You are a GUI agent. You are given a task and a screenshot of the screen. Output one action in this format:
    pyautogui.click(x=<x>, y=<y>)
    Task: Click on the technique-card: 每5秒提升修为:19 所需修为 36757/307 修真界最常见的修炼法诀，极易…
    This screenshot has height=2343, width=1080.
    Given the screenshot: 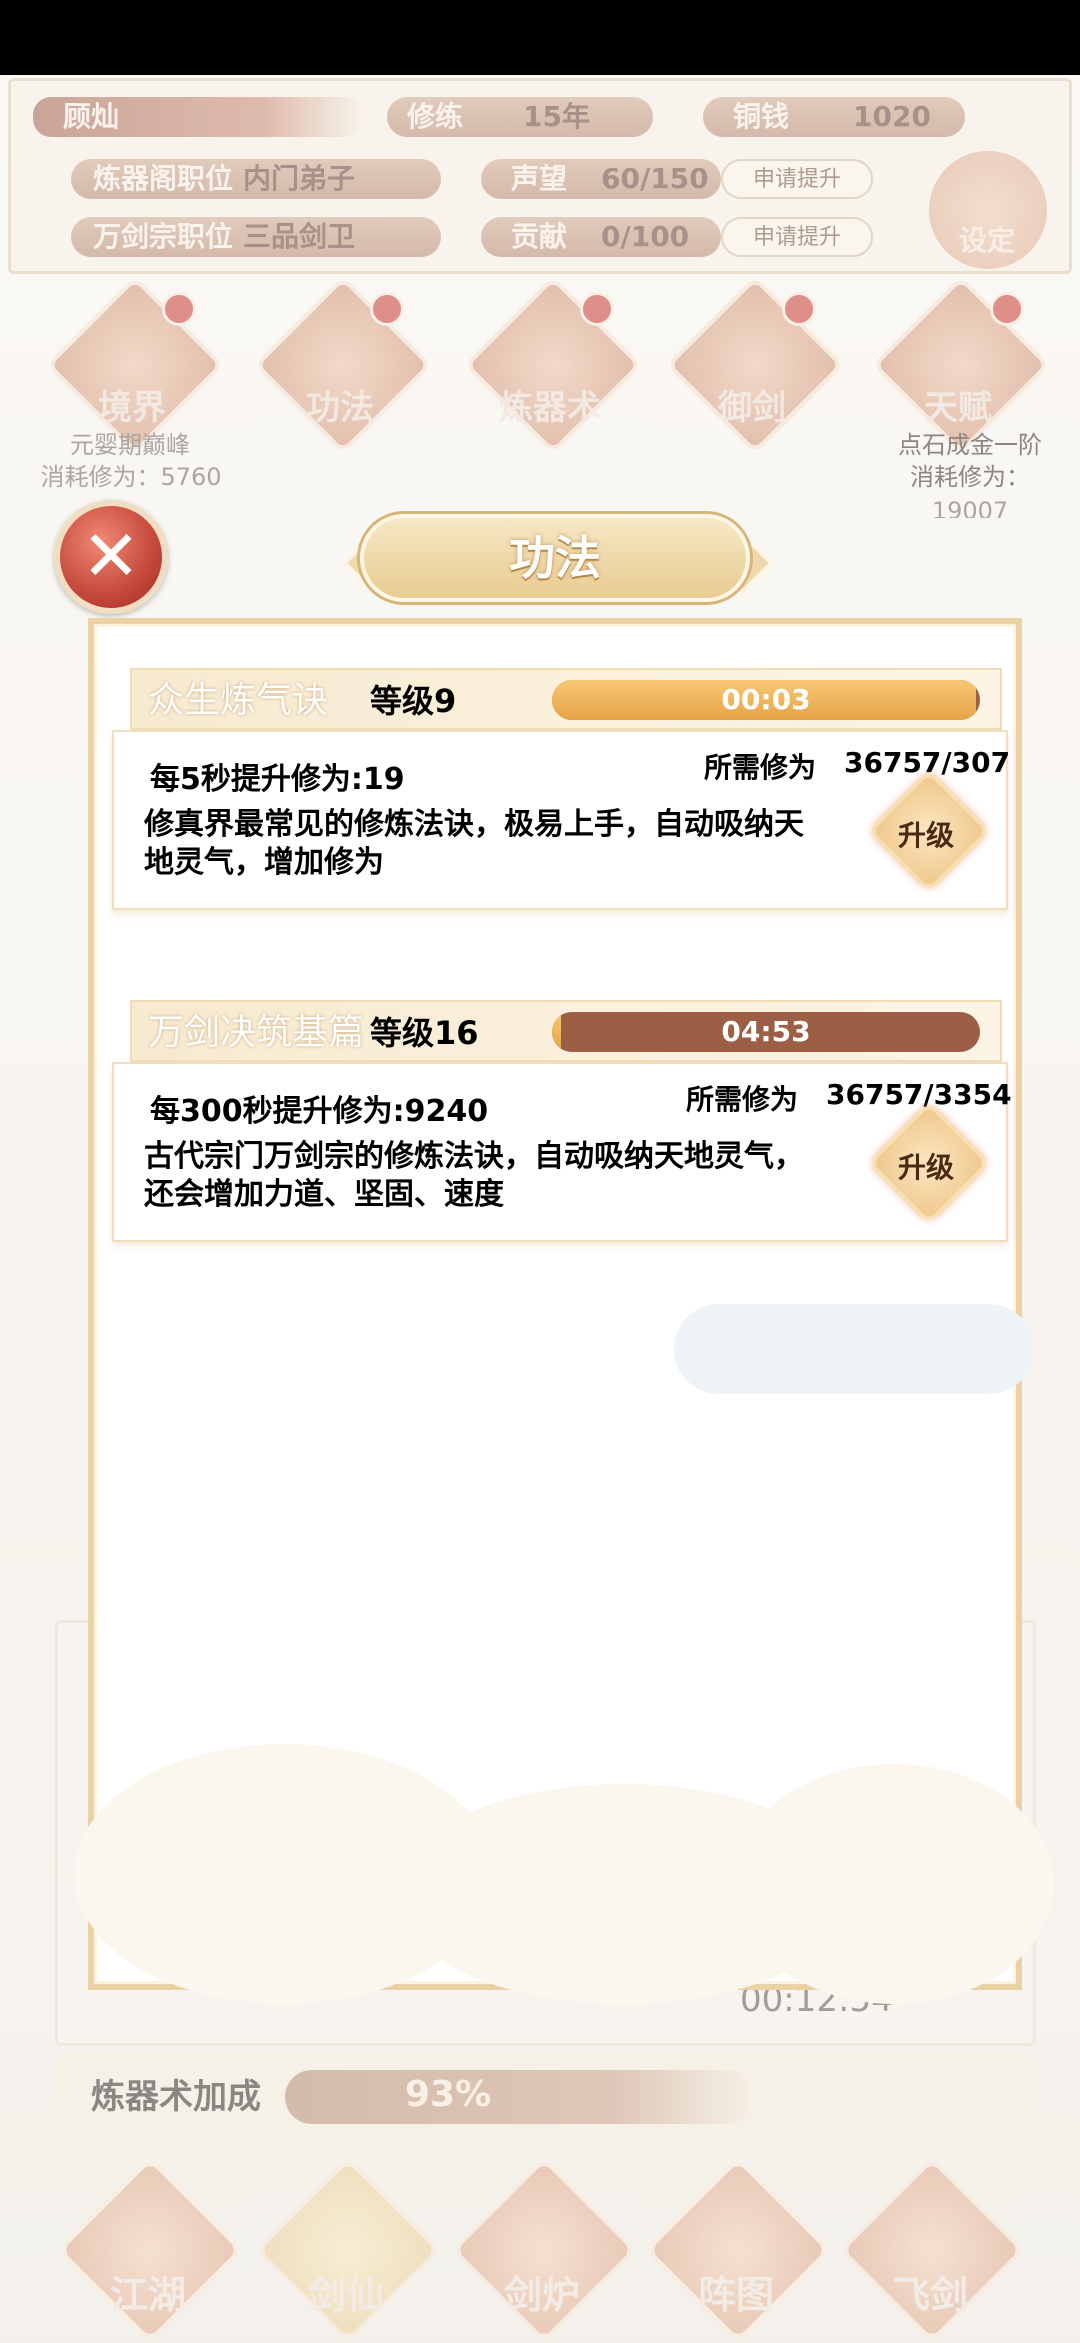 What is the action you would take?
    pyautogui.click(x=561, y=820)
    